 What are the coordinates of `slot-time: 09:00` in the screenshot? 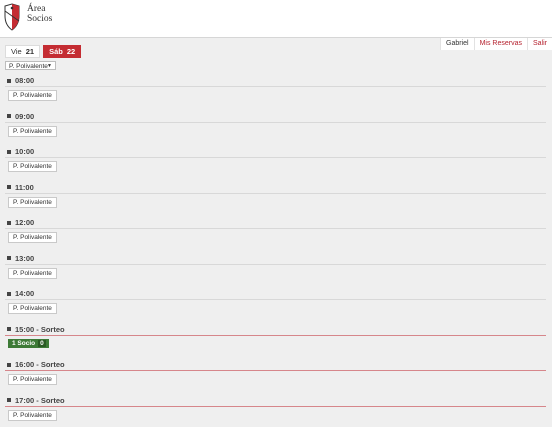 It's located at (24, 116).